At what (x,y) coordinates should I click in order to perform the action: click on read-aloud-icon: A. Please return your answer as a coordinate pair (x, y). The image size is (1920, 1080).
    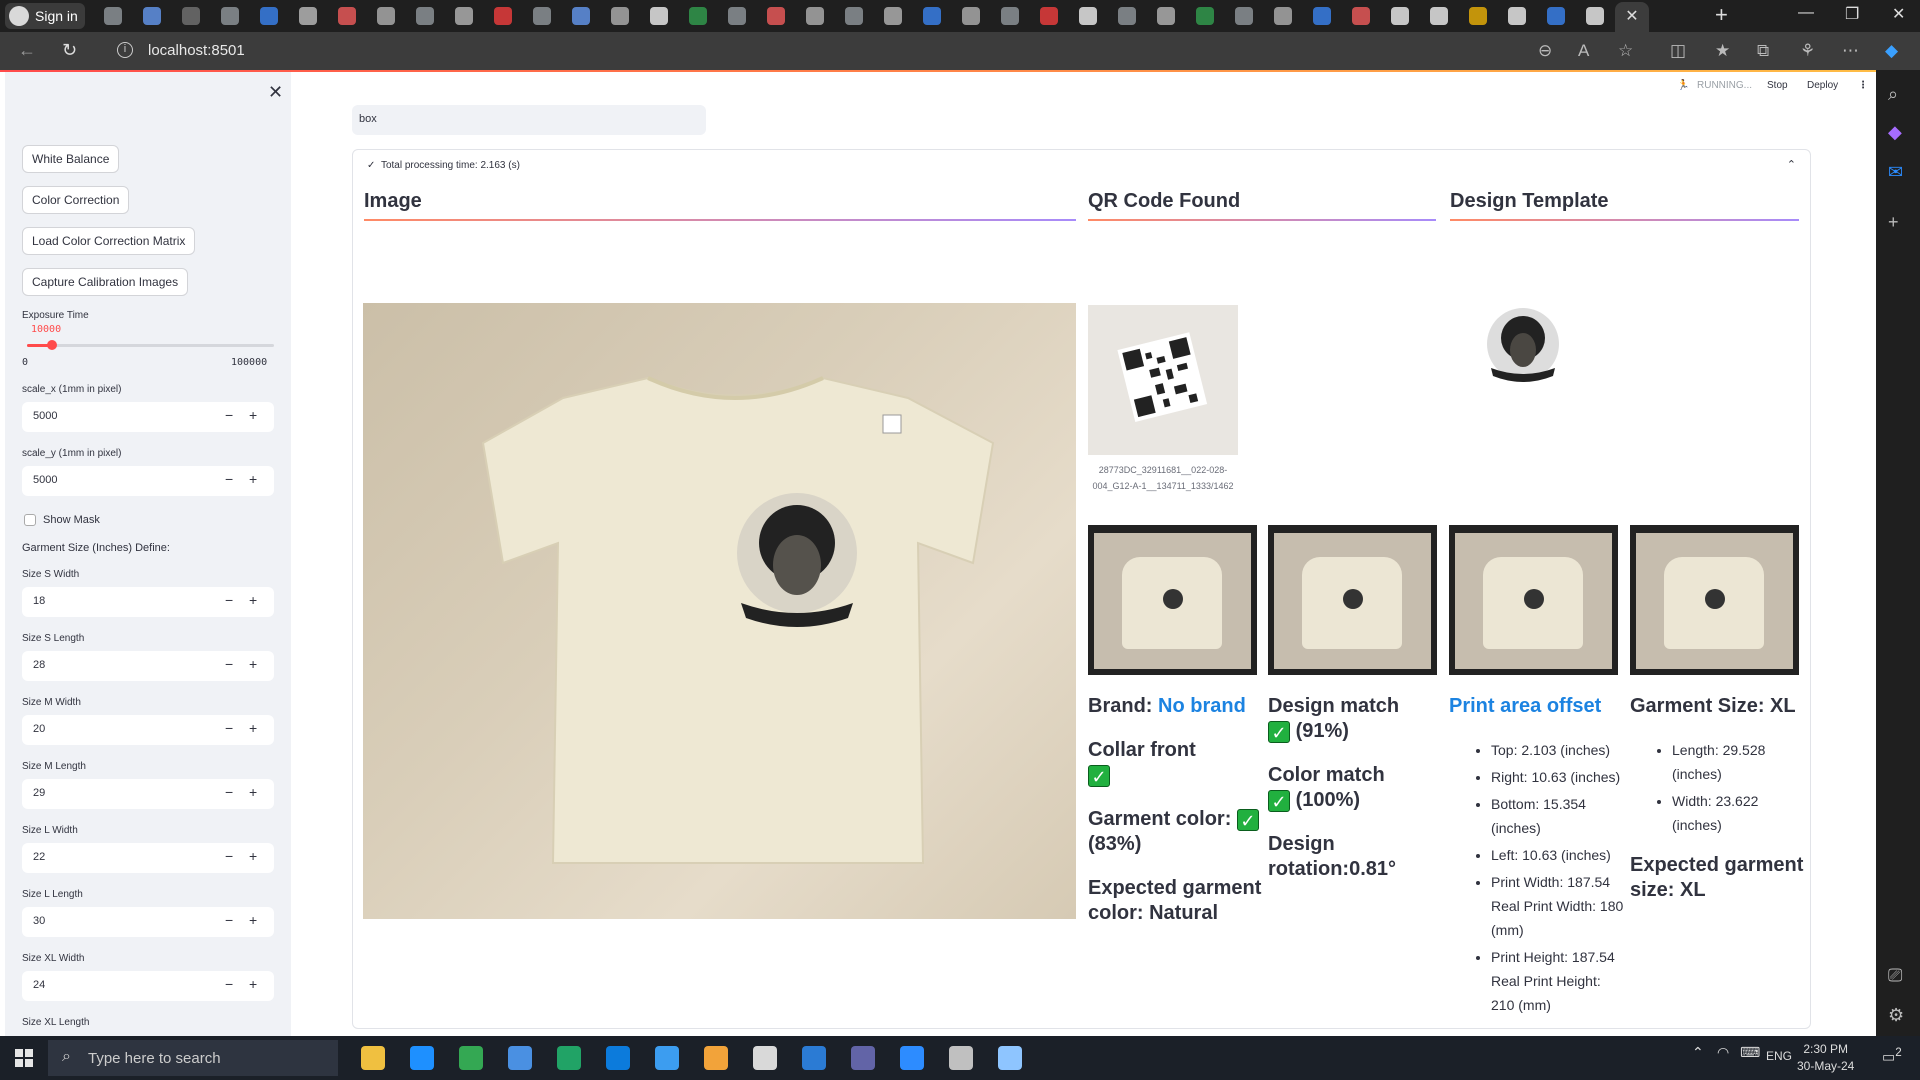
    Looking at the image, I should click on (1583, 51).